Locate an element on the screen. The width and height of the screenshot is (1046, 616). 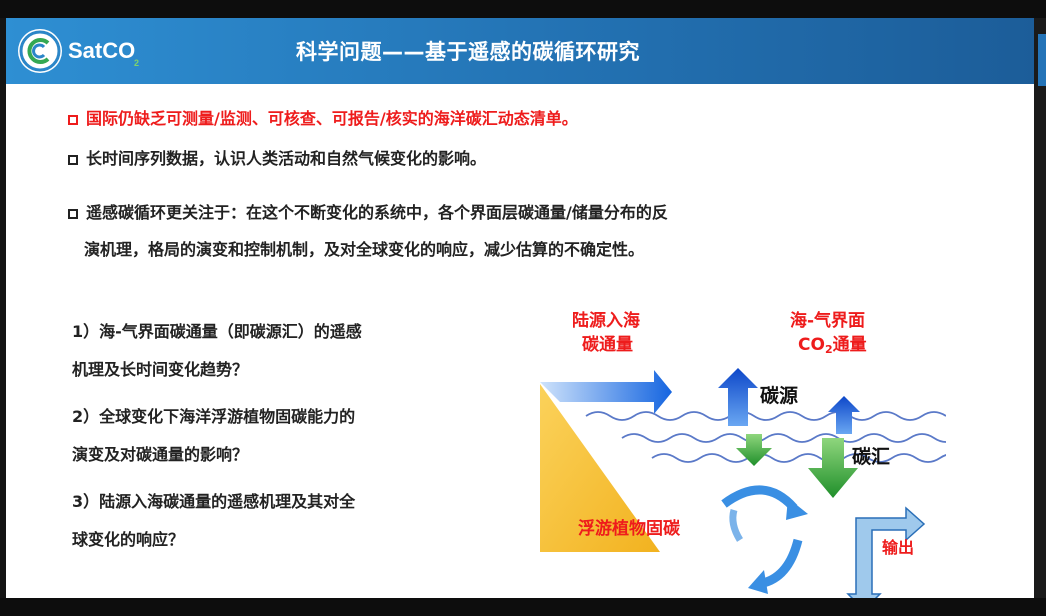
cycle-arrow-left-icon is located at coordinates (736, 525).